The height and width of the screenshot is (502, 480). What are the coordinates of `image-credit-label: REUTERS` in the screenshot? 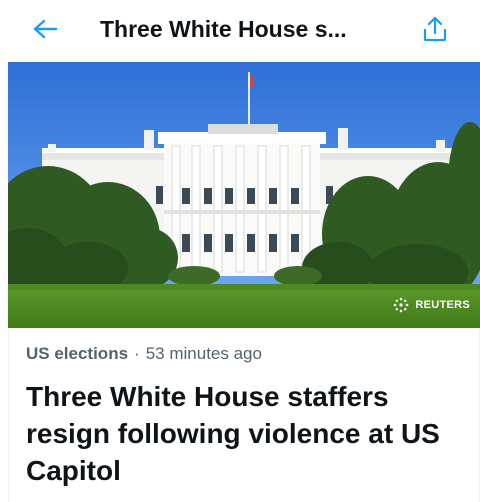 It's located at (442, 305).